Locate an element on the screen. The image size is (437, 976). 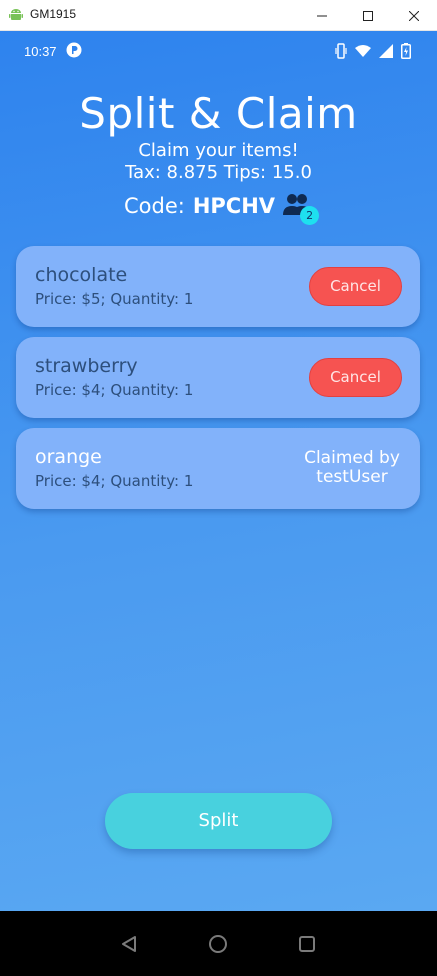
maximize-icon is located at coordinates (368, 15).